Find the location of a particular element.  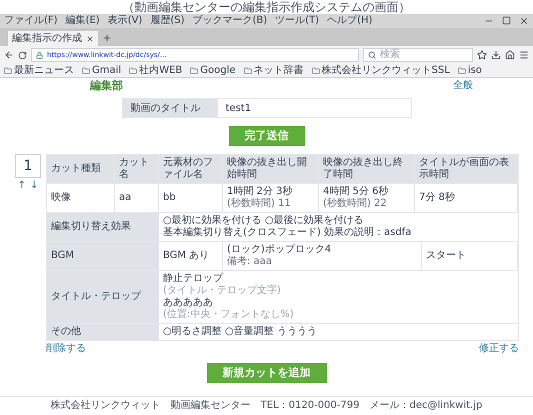

column-header: 映像の抜き出し終了時間 is located at coordinates (367, 169).